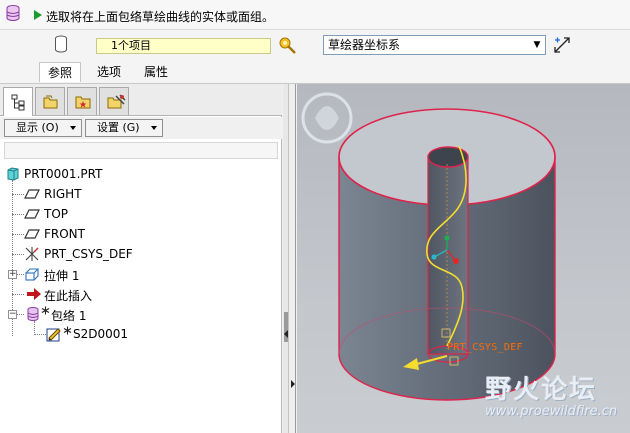  What do you see at coordinates (141, 174) in the screenshot?
I see `tree-item-part: PRT0001.PRT` at bounding box center [141, 174].